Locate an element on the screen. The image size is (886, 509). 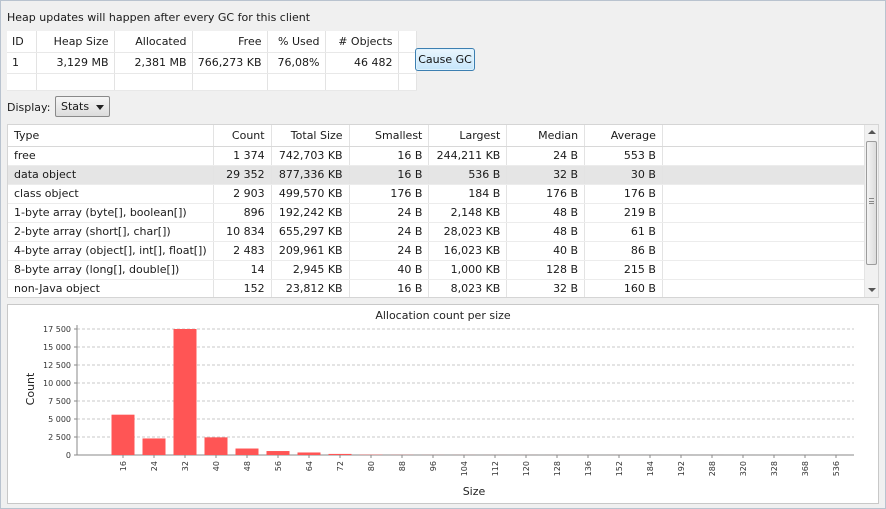
y-tick-label: 15 000 is located at coordinates (57, 347).